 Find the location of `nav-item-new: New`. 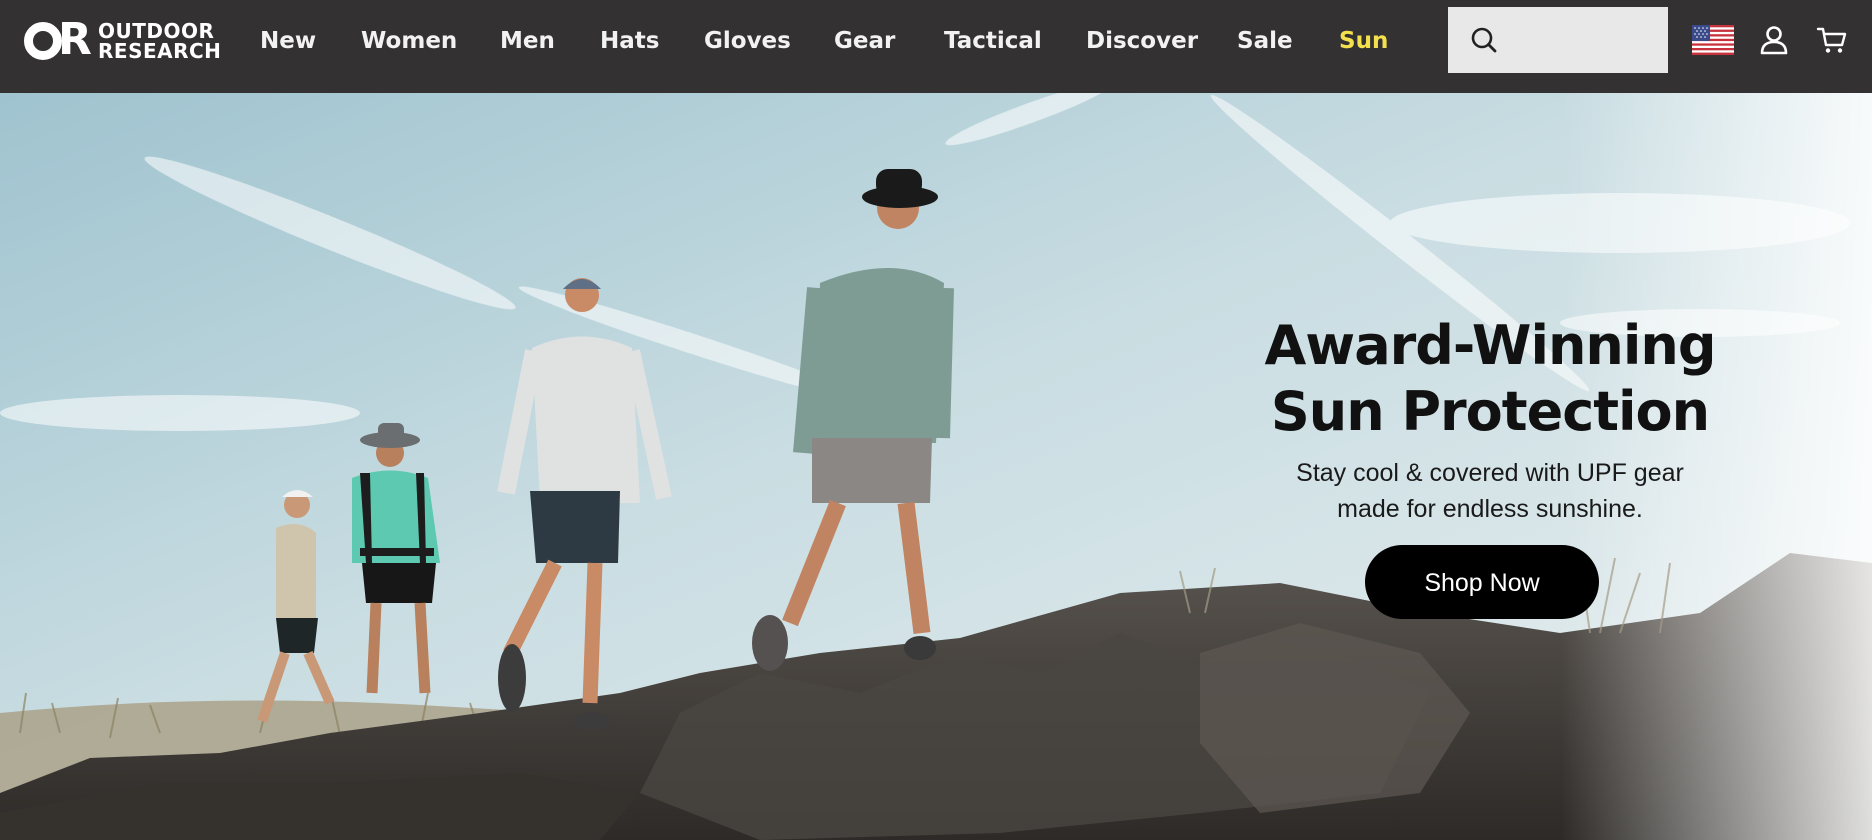

nav-item-new: New is located at coordinates (288, 41).